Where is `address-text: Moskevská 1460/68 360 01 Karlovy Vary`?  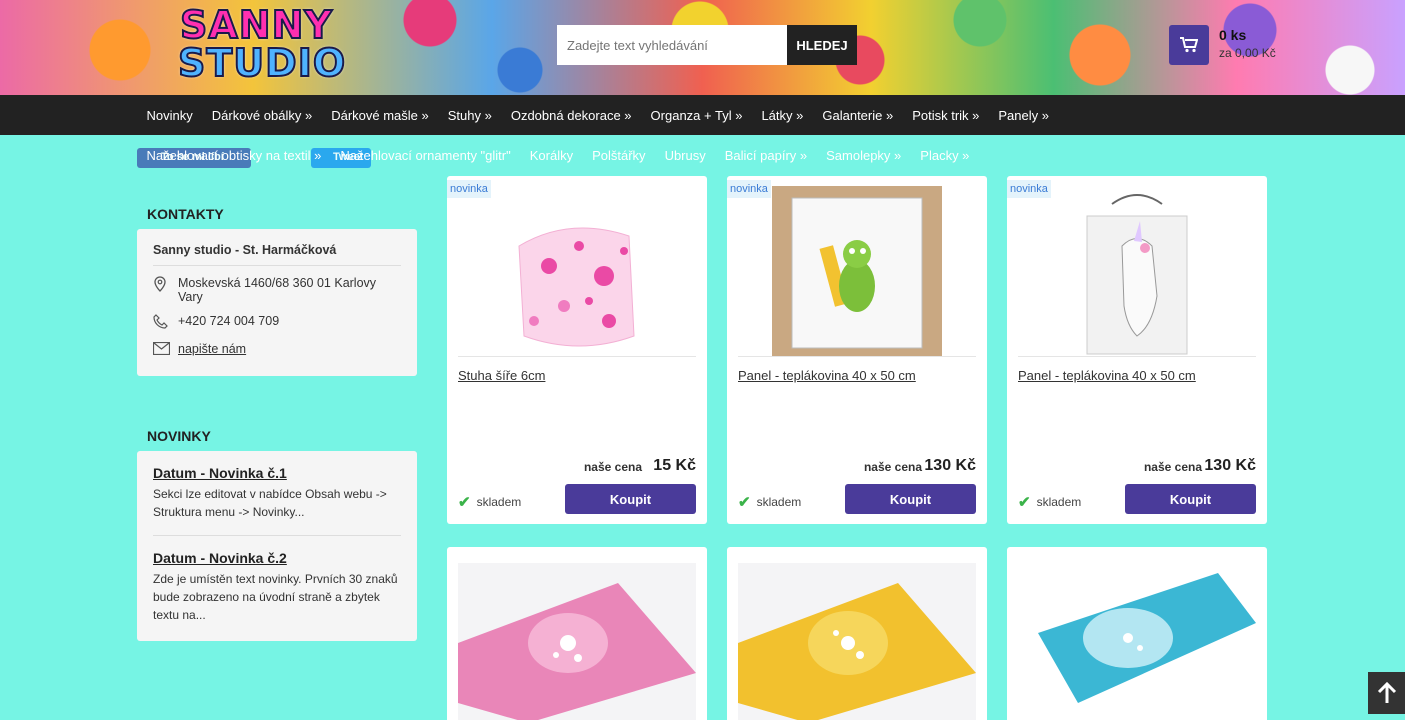
address-text: Moskevská 1460/68 360 01 Karlovy Vary is located at coordinates (277, 290).